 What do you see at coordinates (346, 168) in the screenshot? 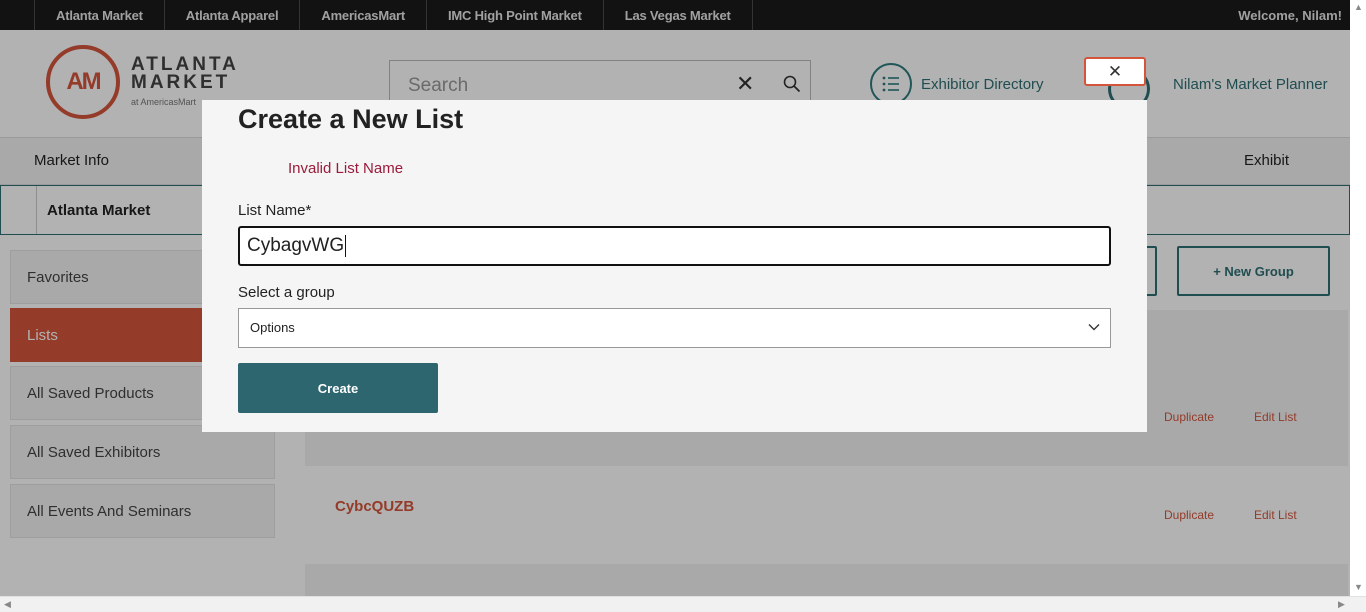
I see `error-message: Invalid List Name` at bounding box center [346, 168].